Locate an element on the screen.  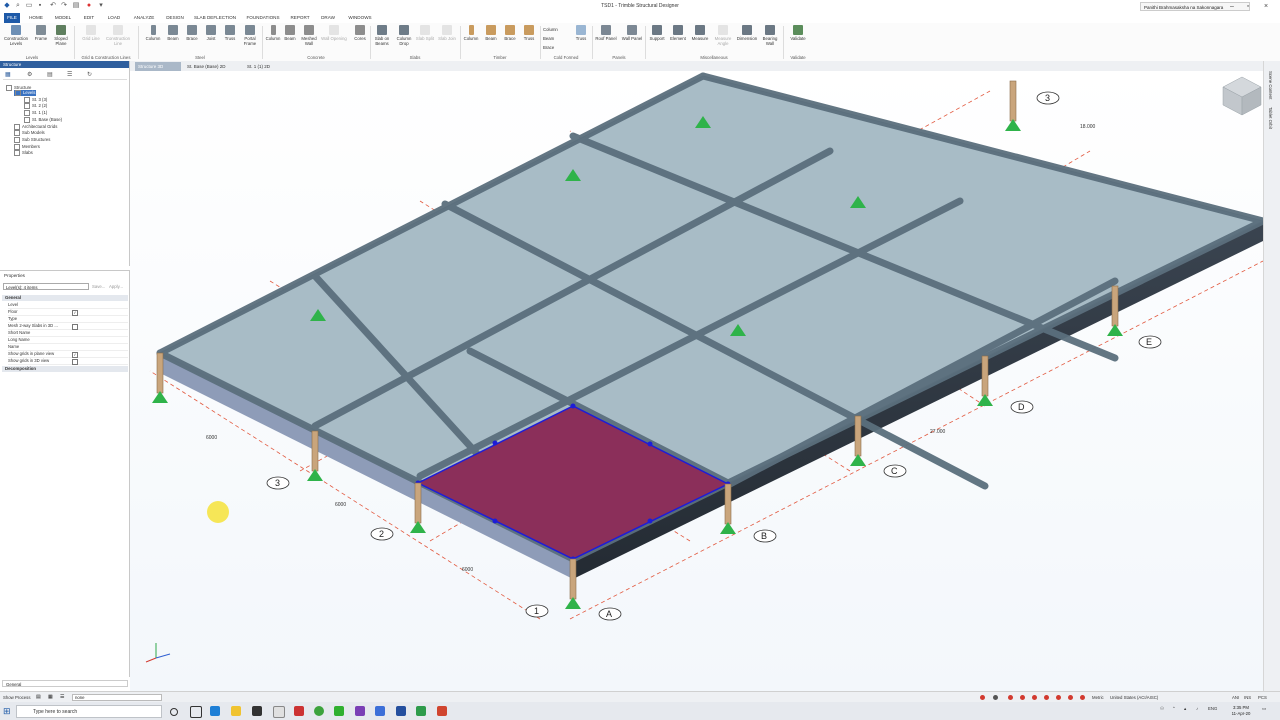
volume-icon: ♪ is located at coordinates (1197, 708).